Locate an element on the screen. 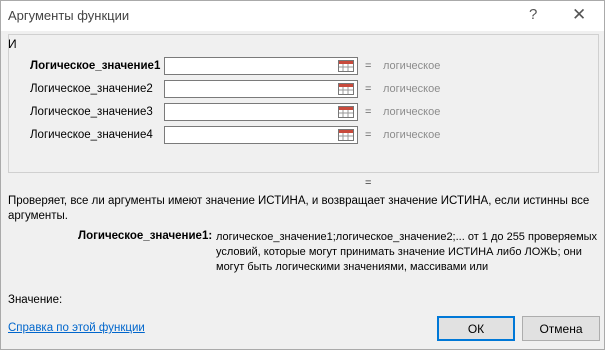 The width and height of the screenshot is (605, 350). arg-help-name: Логическое_значение1: is located at coordinates (145, 236).